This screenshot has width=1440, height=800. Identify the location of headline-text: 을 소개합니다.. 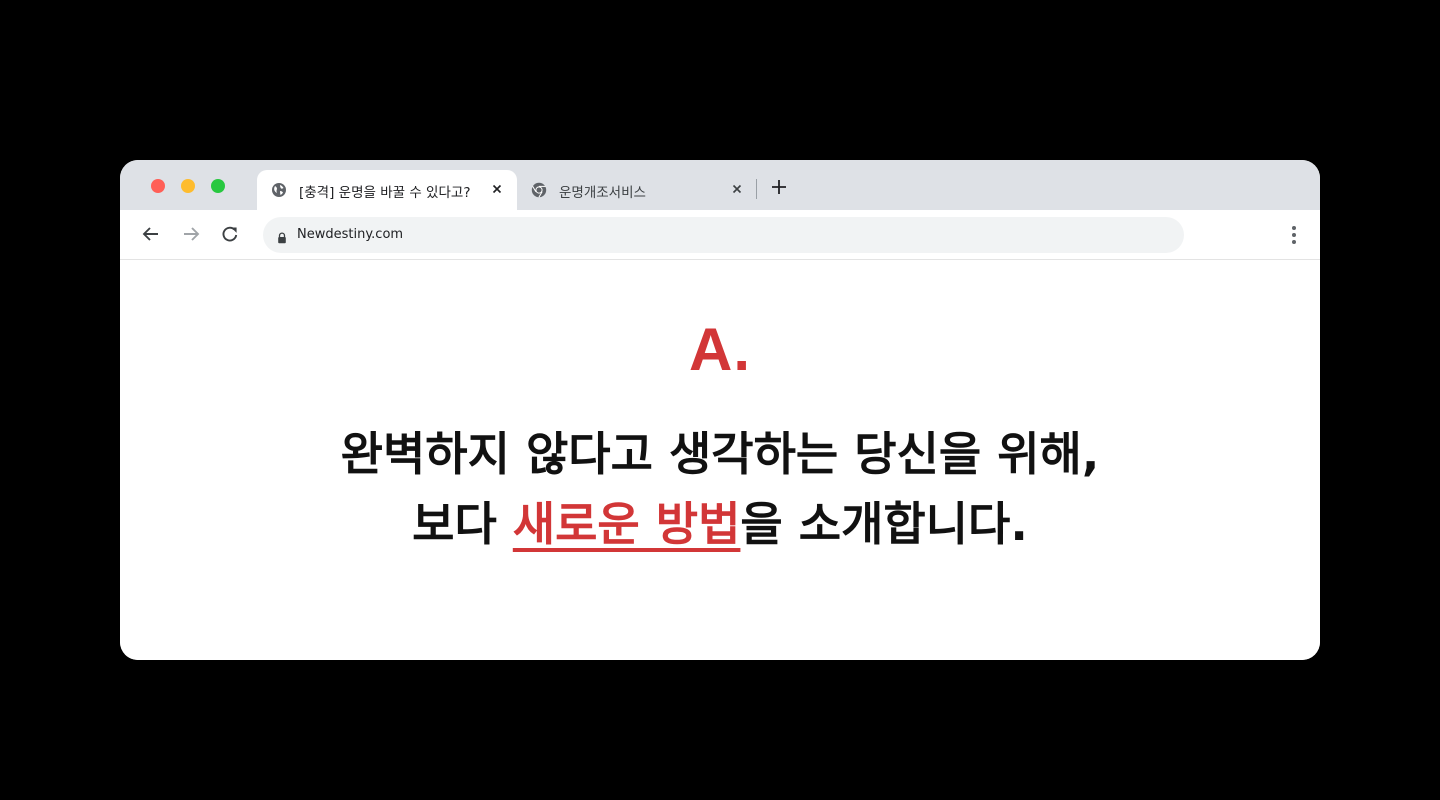
(884, 524).